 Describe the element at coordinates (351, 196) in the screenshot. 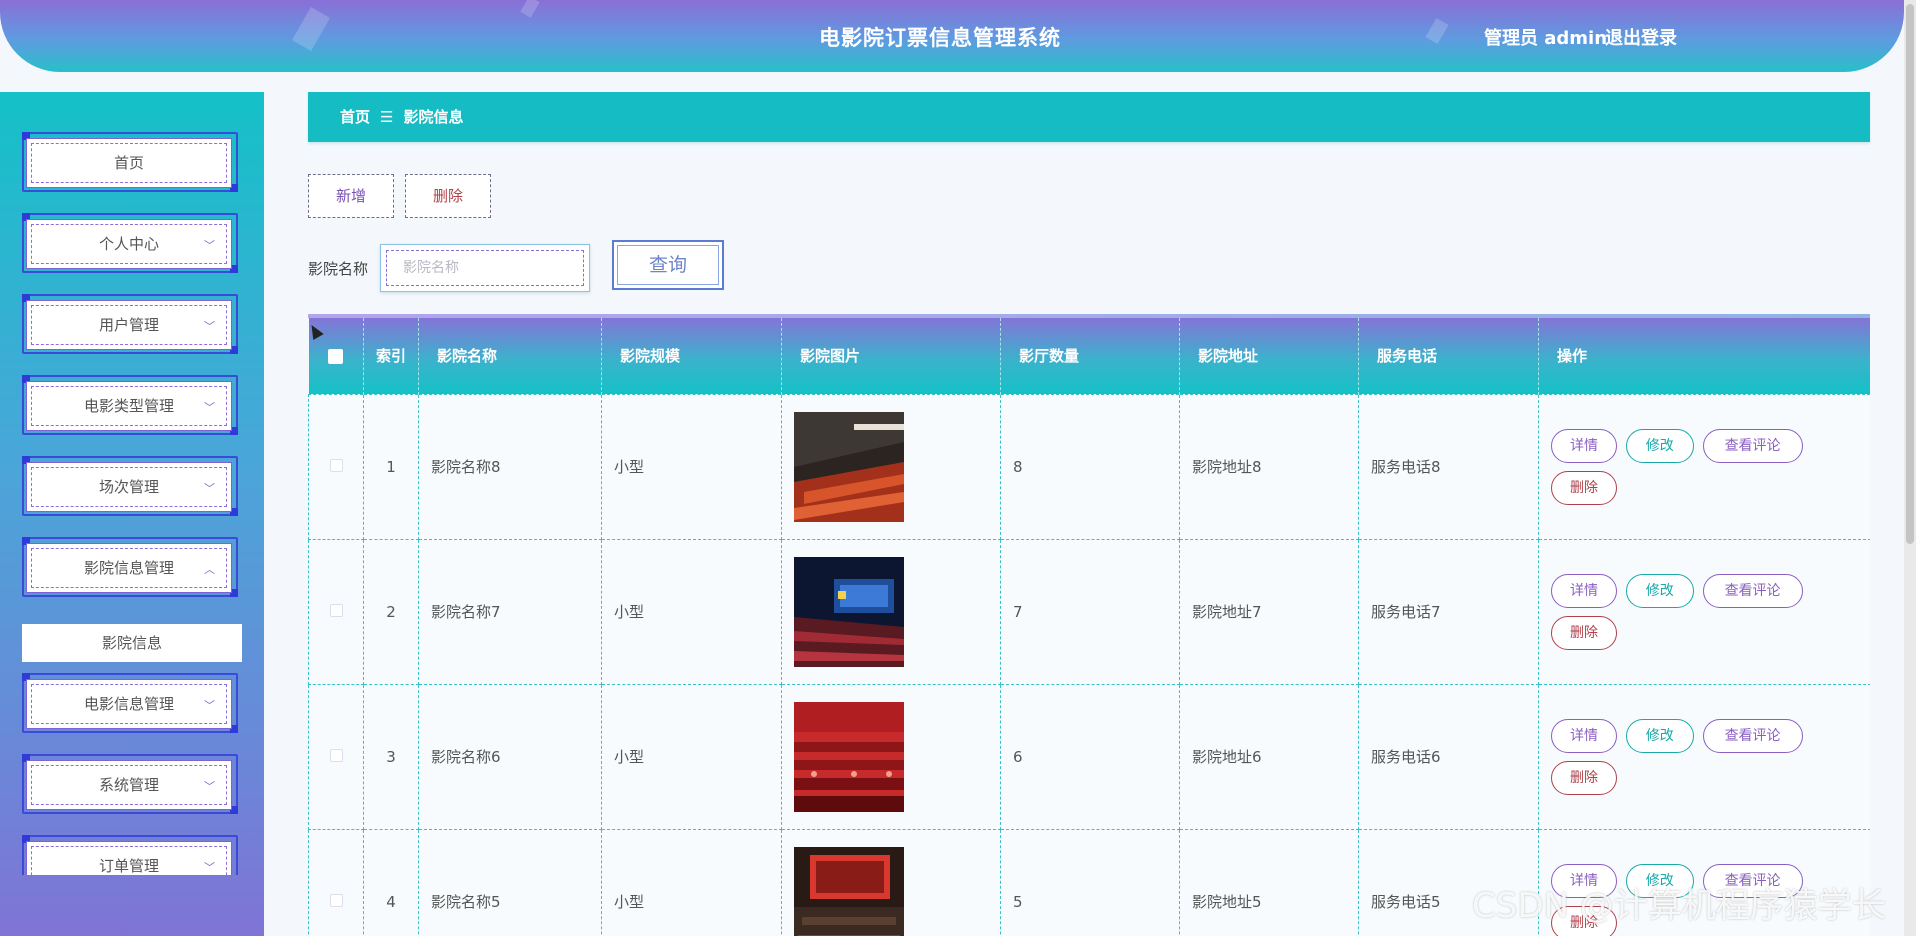

I see `add-button: 新增` at that location.